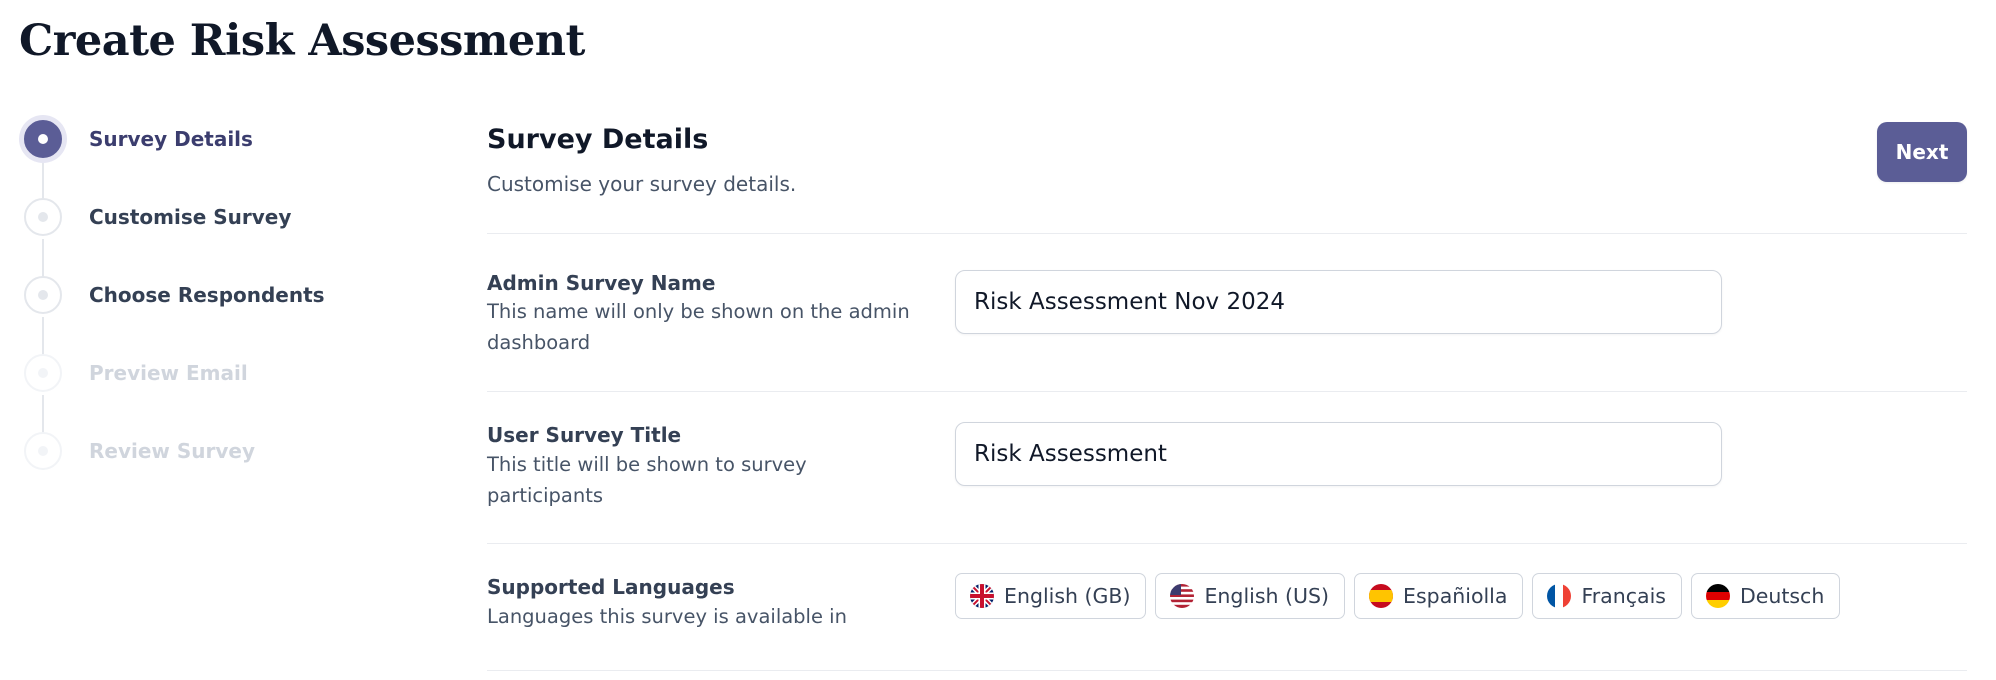  What do you see at coordinates (43, 139) in the screenshot?
I see `step-current-icon` at bounding box center [43, 139].